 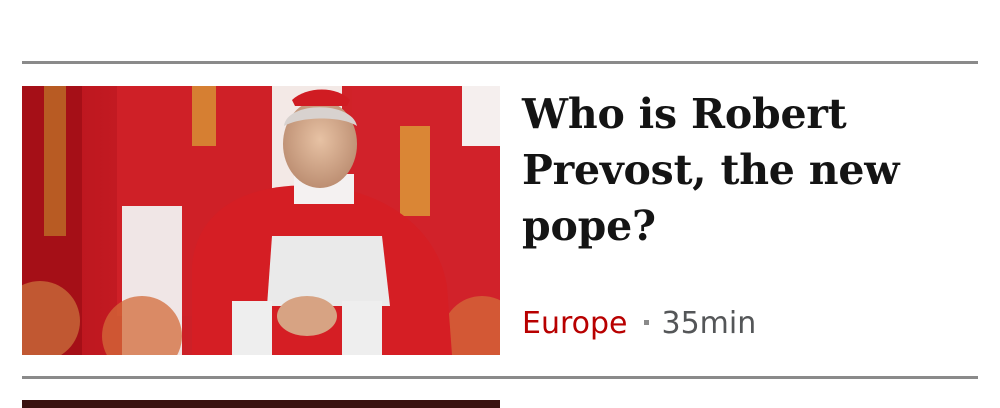 I want to click on story-meta: Europe 35min, so click(x=639, y=324).